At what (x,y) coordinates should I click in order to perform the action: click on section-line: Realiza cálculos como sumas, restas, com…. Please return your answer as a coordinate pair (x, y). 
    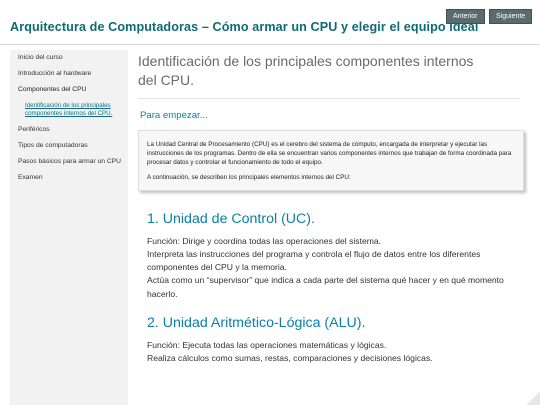
    Looking at the image, I should click on (290, 358).